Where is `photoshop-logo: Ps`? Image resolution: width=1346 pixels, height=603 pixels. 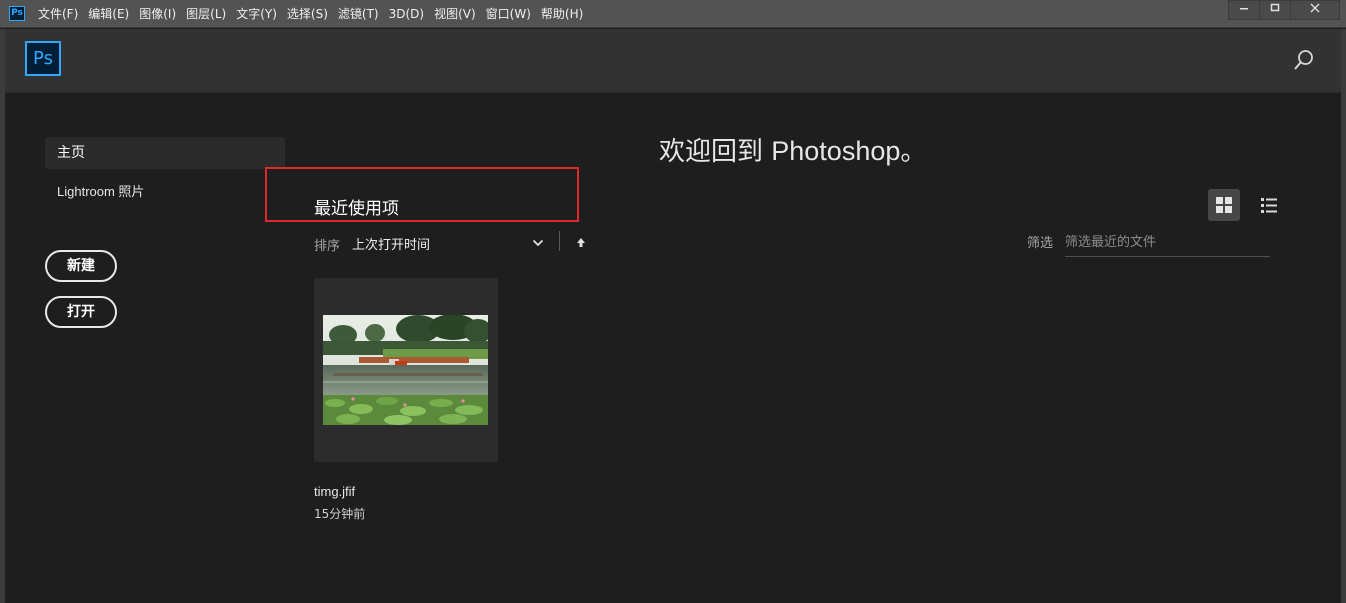
photoshop-logo: Ps is located at coordinates (43, 58).